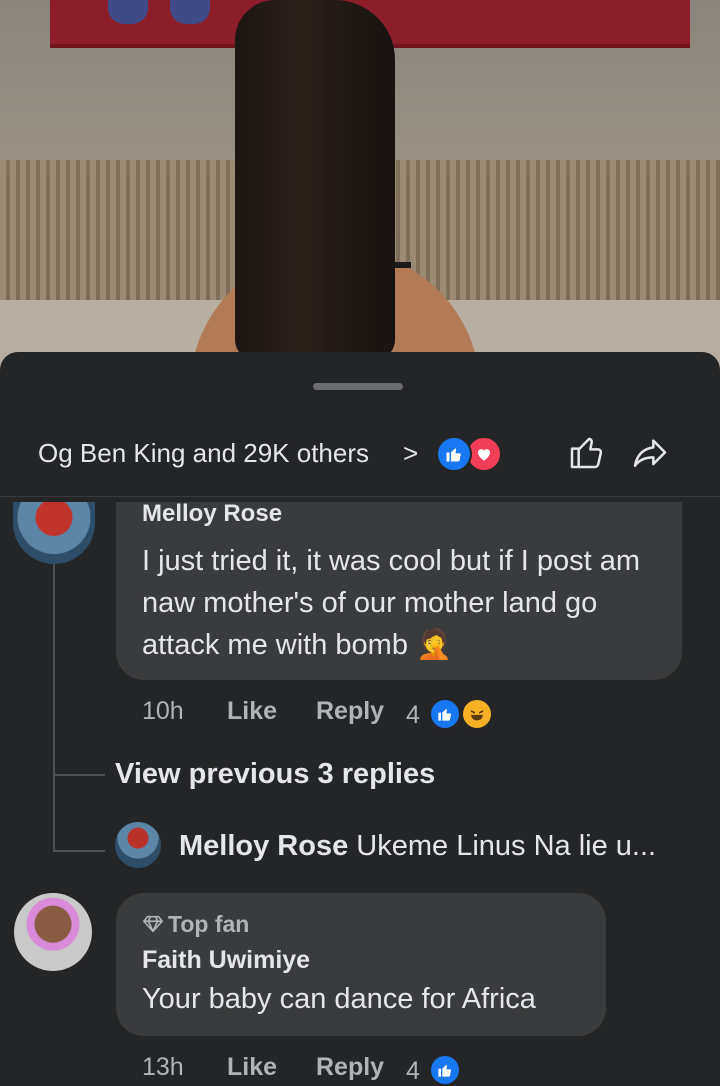 The width and height of the screenshot is (720, 1086). Describe the element at coordinates (358, 386) in the screenshot. I see `drag-handle` at that location.